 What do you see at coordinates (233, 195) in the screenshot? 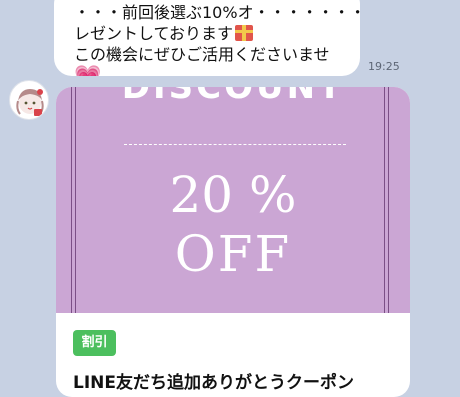
I see `coupon-percent: 20 %` at bounding box center [233, 195].